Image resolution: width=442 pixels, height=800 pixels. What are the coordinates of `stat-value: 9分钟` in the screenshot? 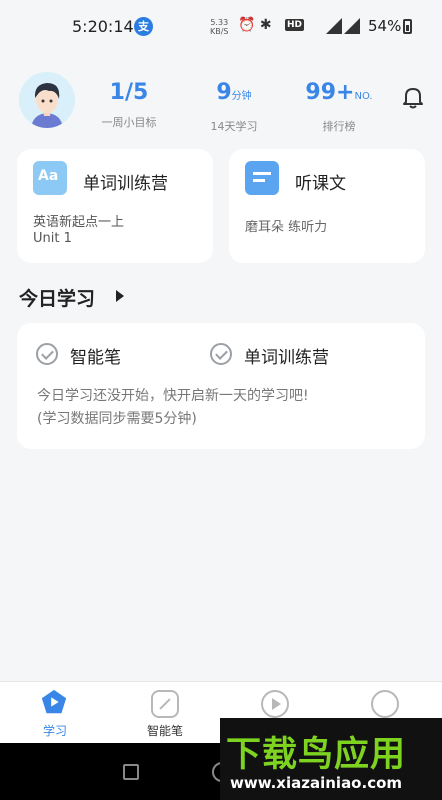 It's located at (234, 92).